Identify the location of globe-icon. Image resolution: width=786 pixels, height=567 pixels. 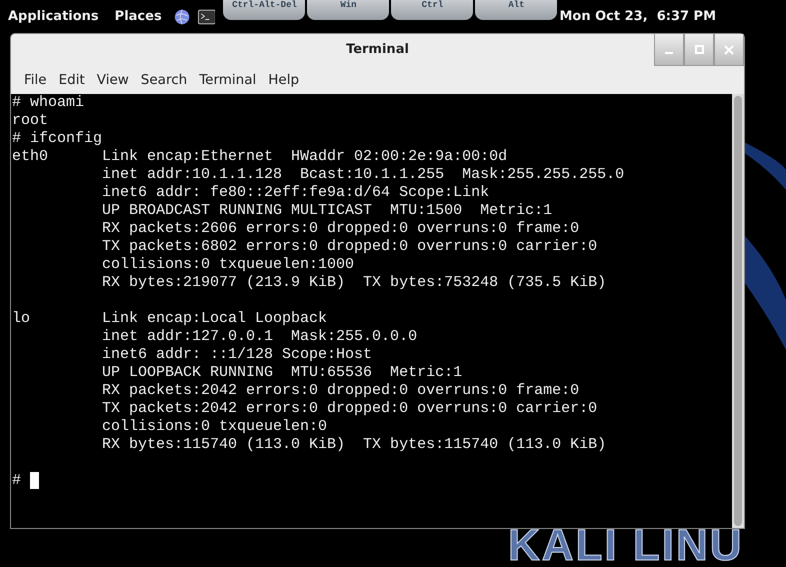
(182, 16).